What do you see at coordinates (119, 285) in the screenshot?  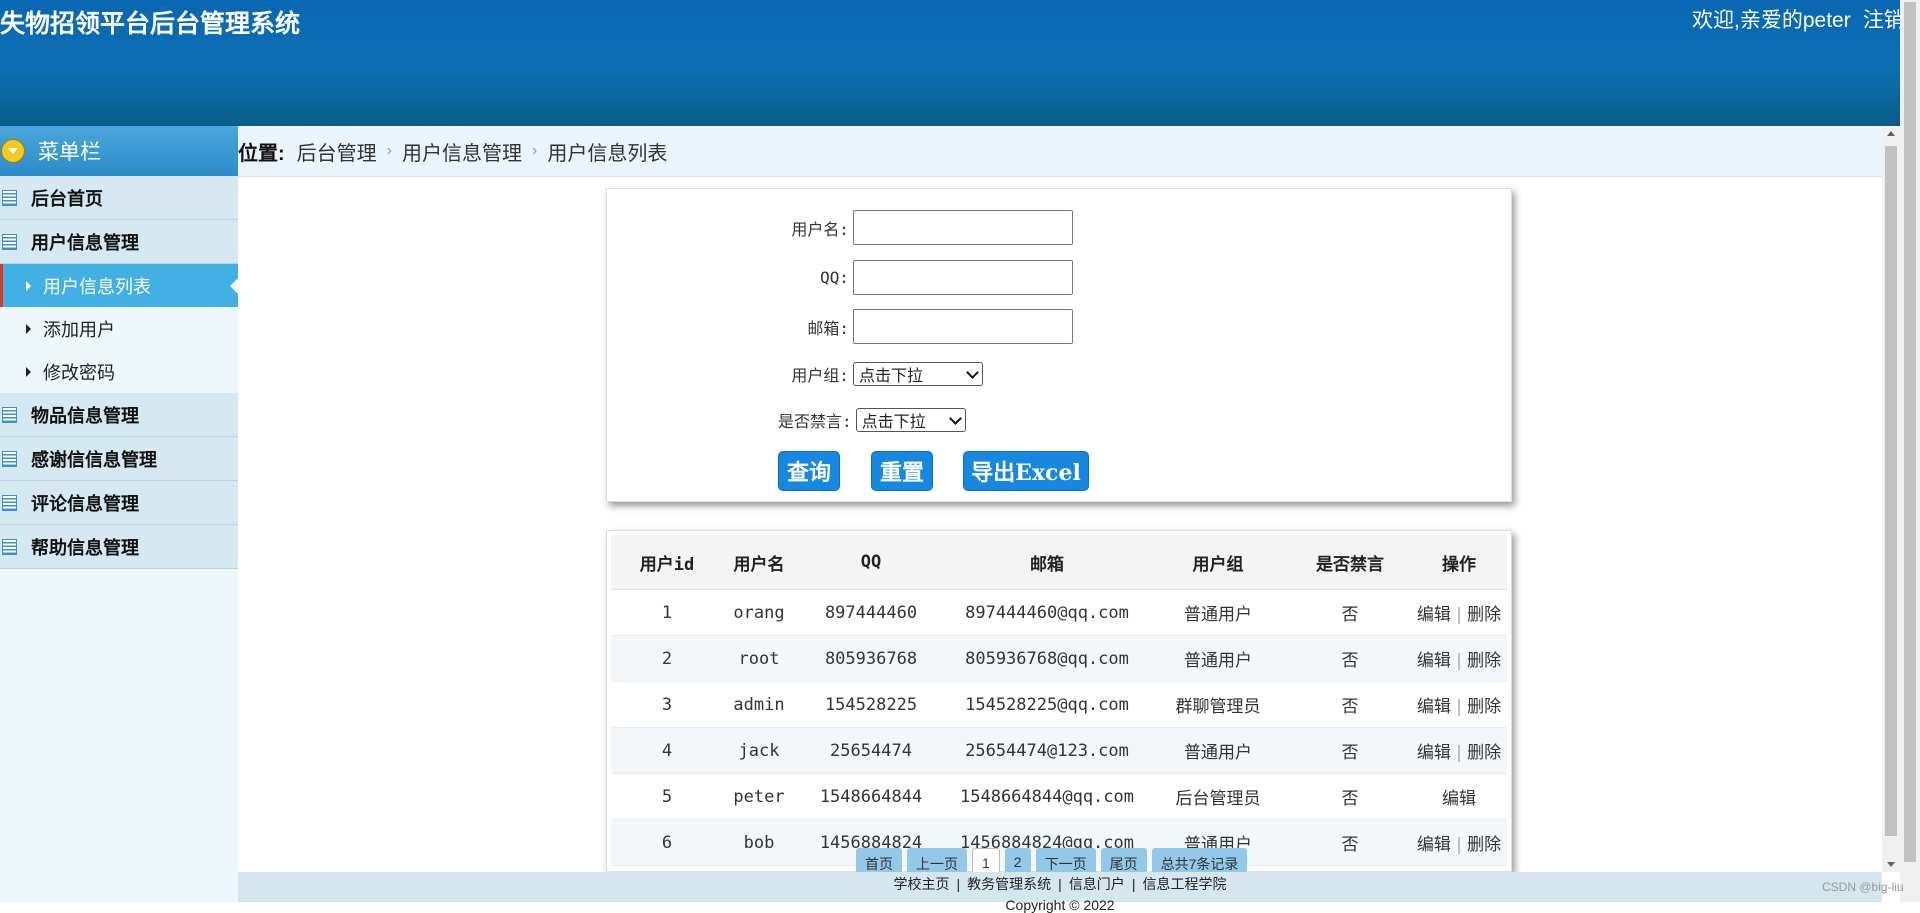 I see `menu-item-user-list: 用户信息列表` at bounding box center [119, 285].